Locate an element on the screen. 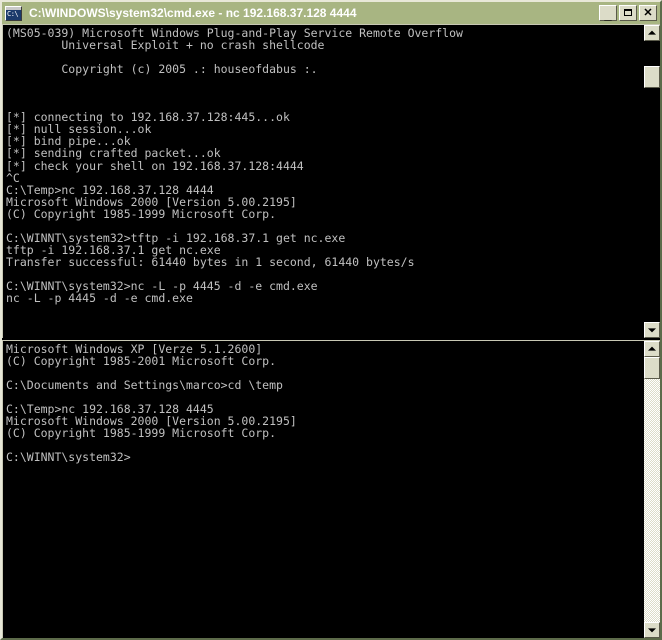 This screenshot has width=662, height=640. console-line: ^C is located at coordinates (13, 177).